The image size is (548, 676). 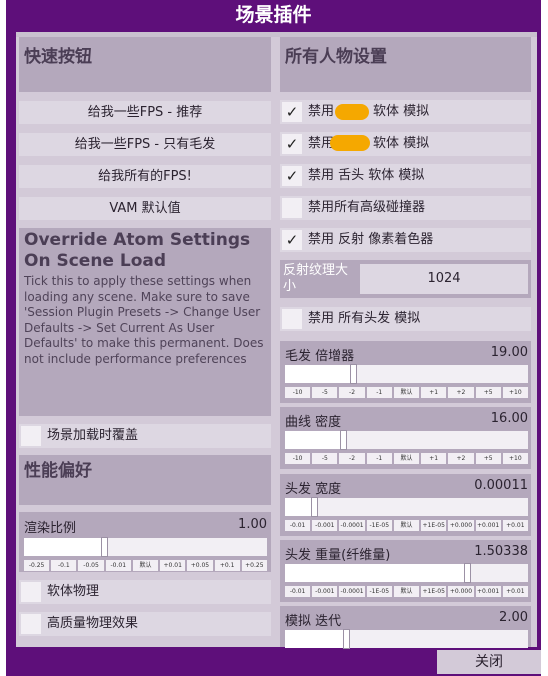 What do you see at coordinates (273, 15) in the screenshot?
I see `window-title: 场景插件` at bounding box center [273, 15].